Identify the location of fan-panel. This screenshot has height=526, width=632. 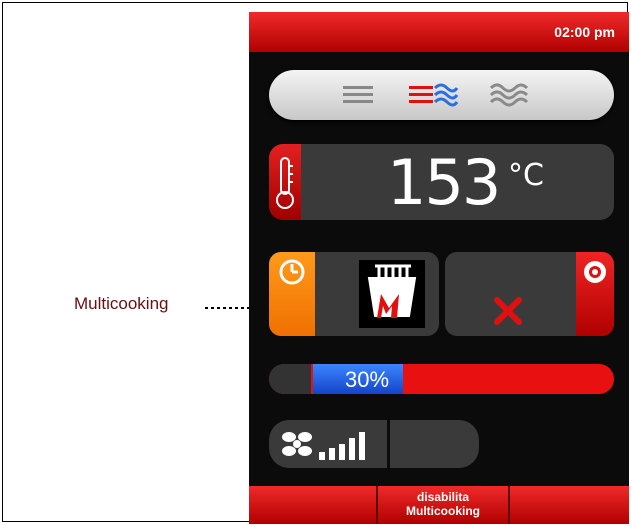
(374, 444).